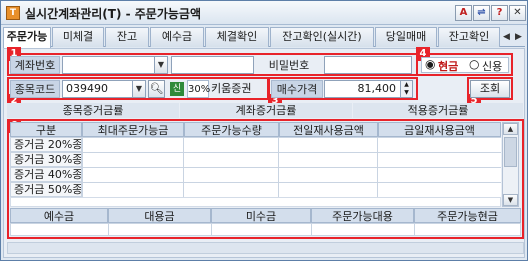 Image resolution: width=528 pixels, height=261 pixels. I want to click on summary-header-orderable-substitute: 주문가능대용, so click(362, 215).